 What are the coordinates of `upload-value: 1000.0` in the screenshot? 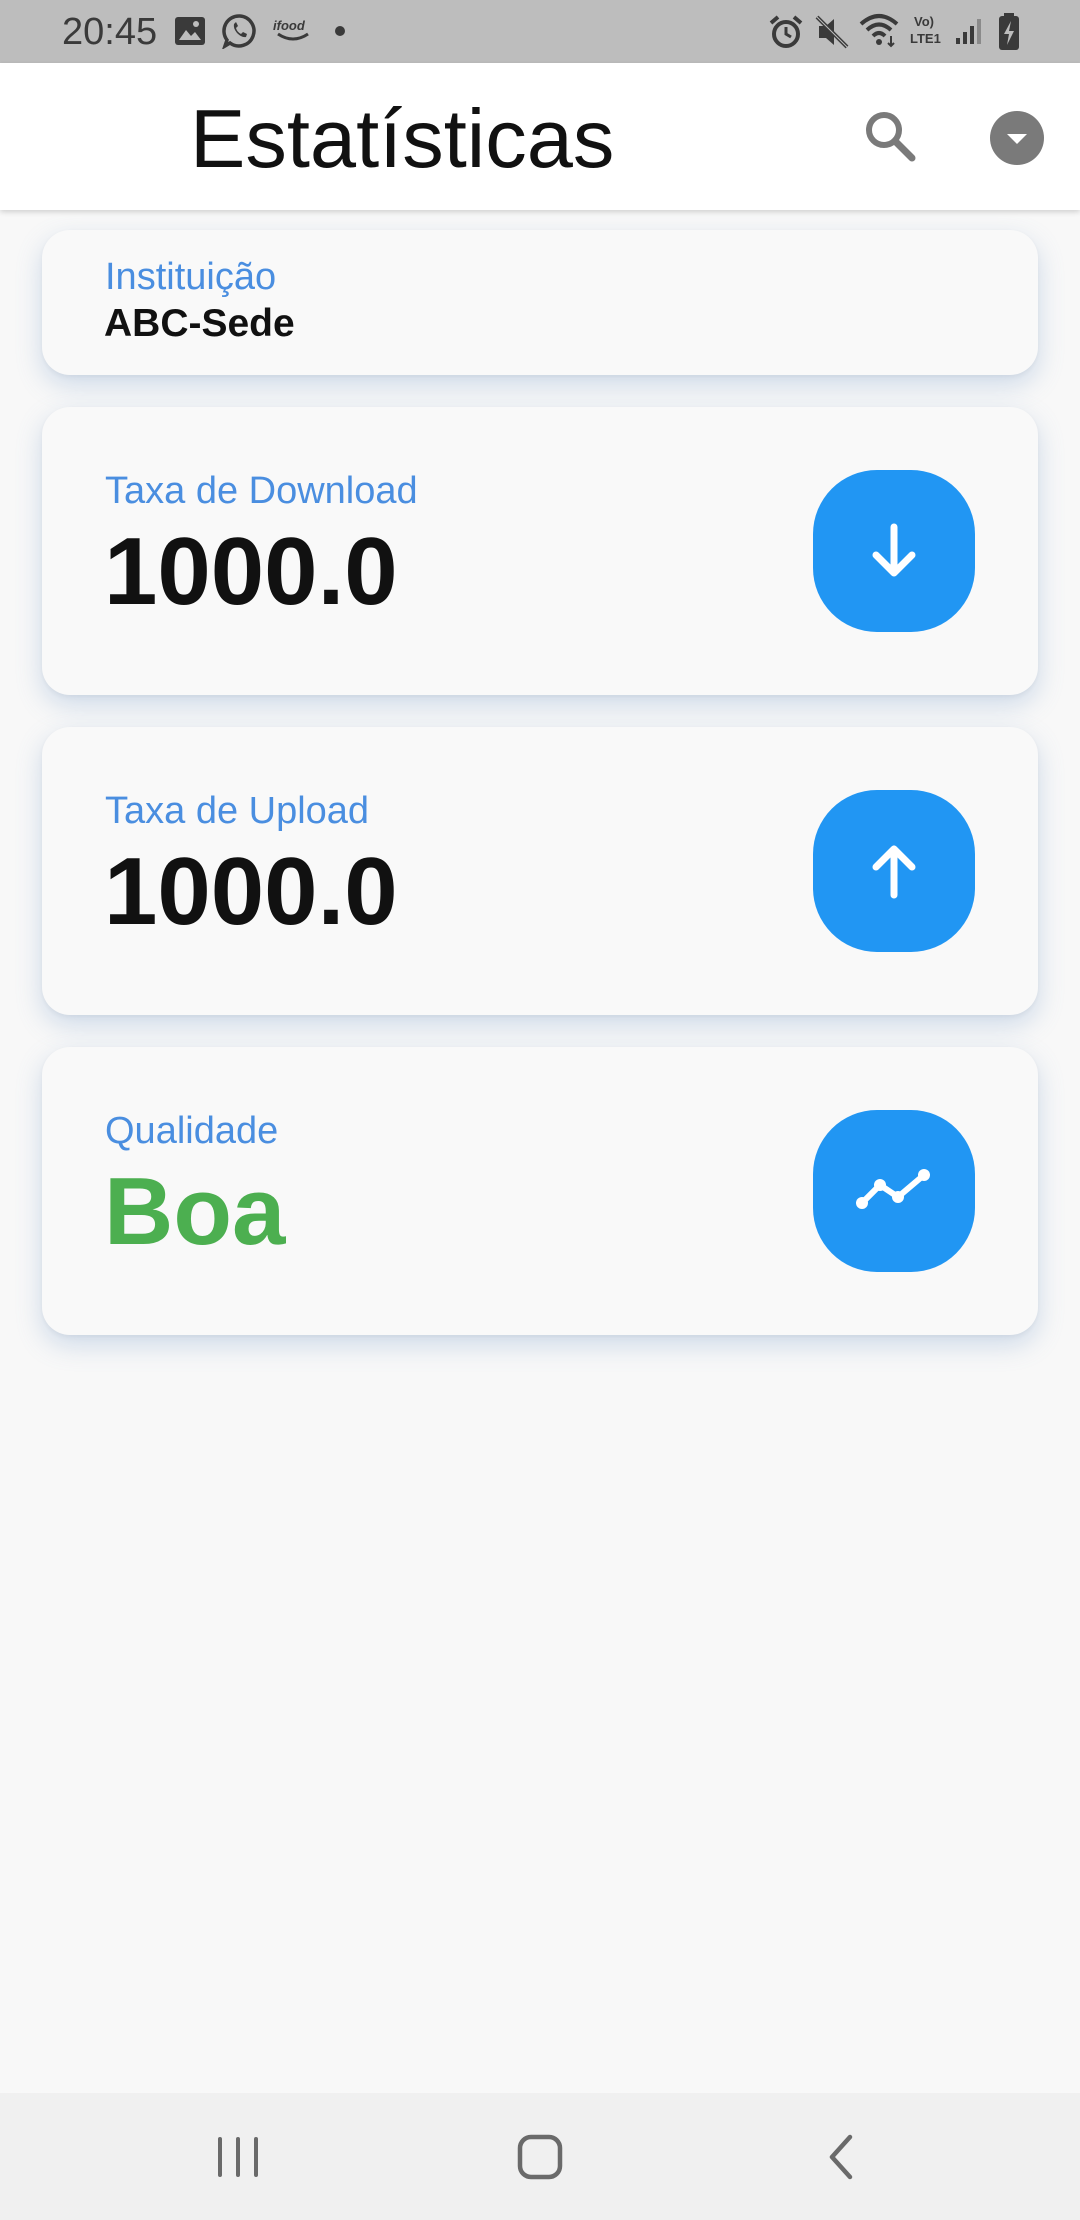 It's located at (251, 891).